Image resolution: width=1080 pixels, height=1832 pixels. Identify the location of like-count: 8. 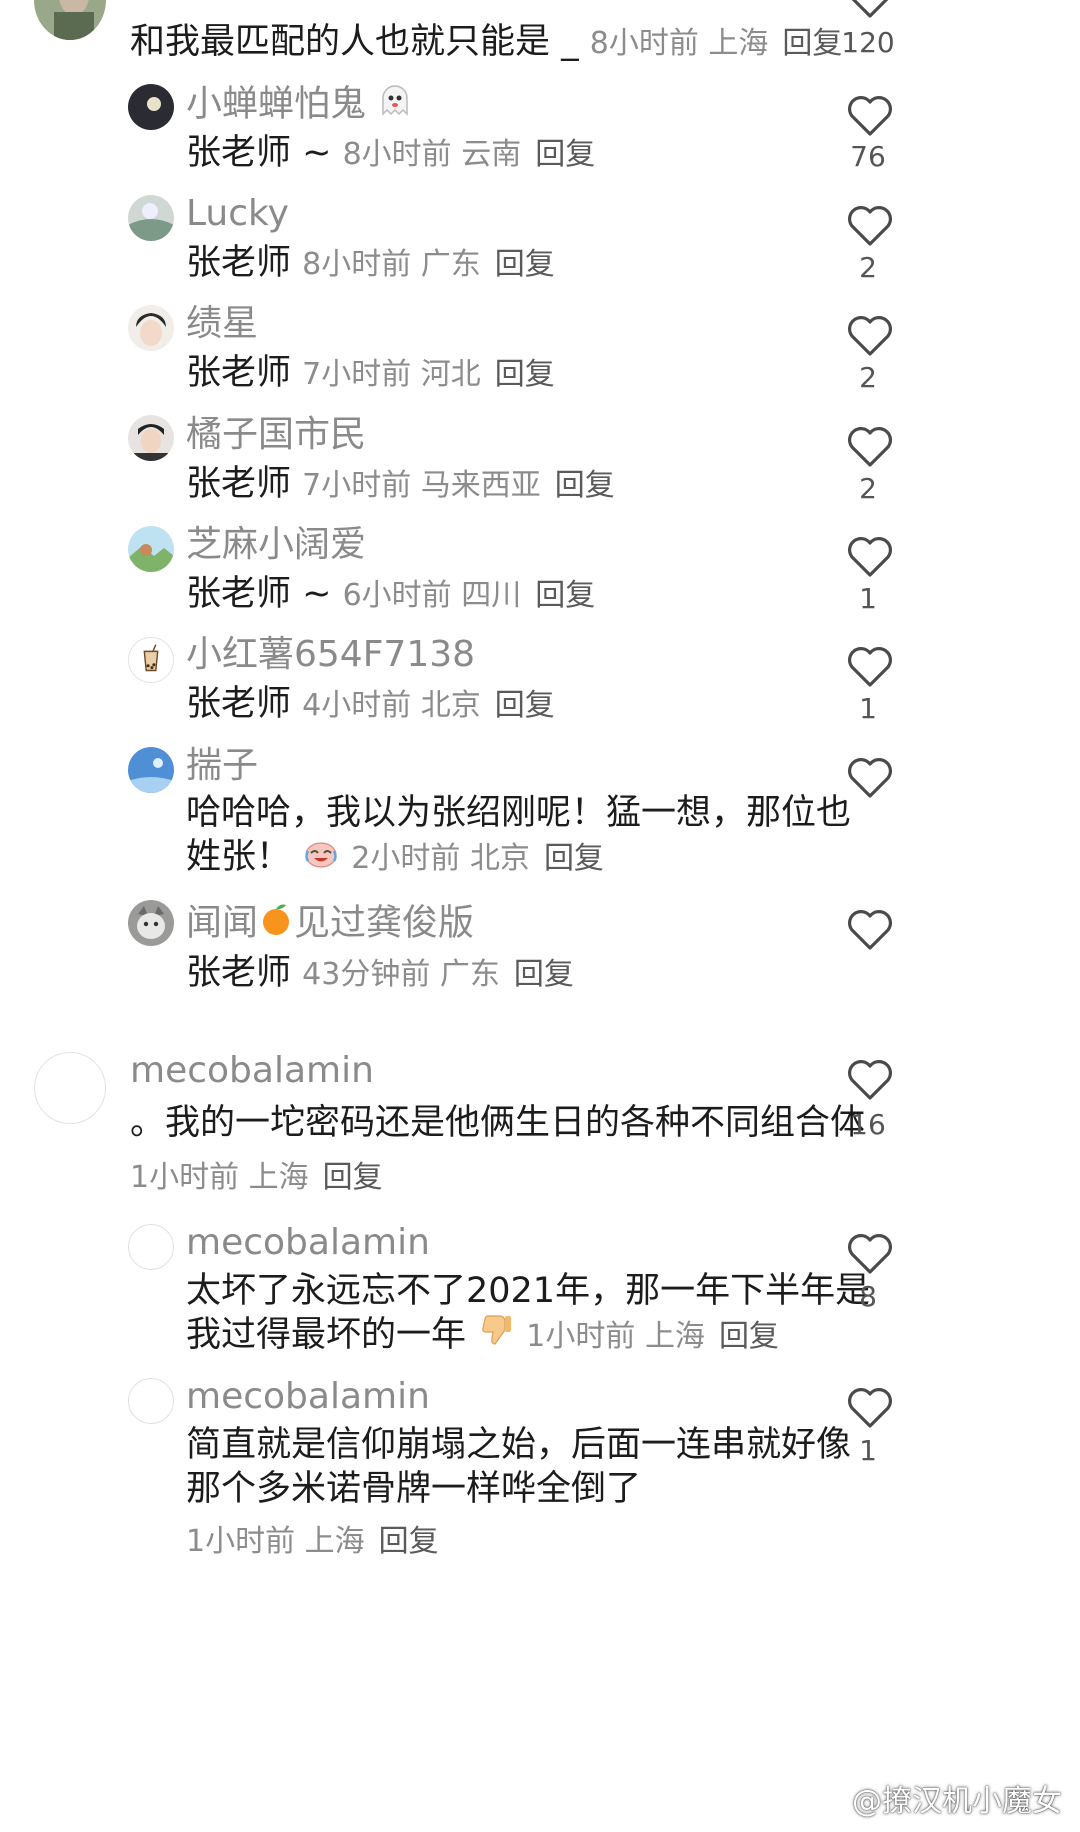
(868, 1296).